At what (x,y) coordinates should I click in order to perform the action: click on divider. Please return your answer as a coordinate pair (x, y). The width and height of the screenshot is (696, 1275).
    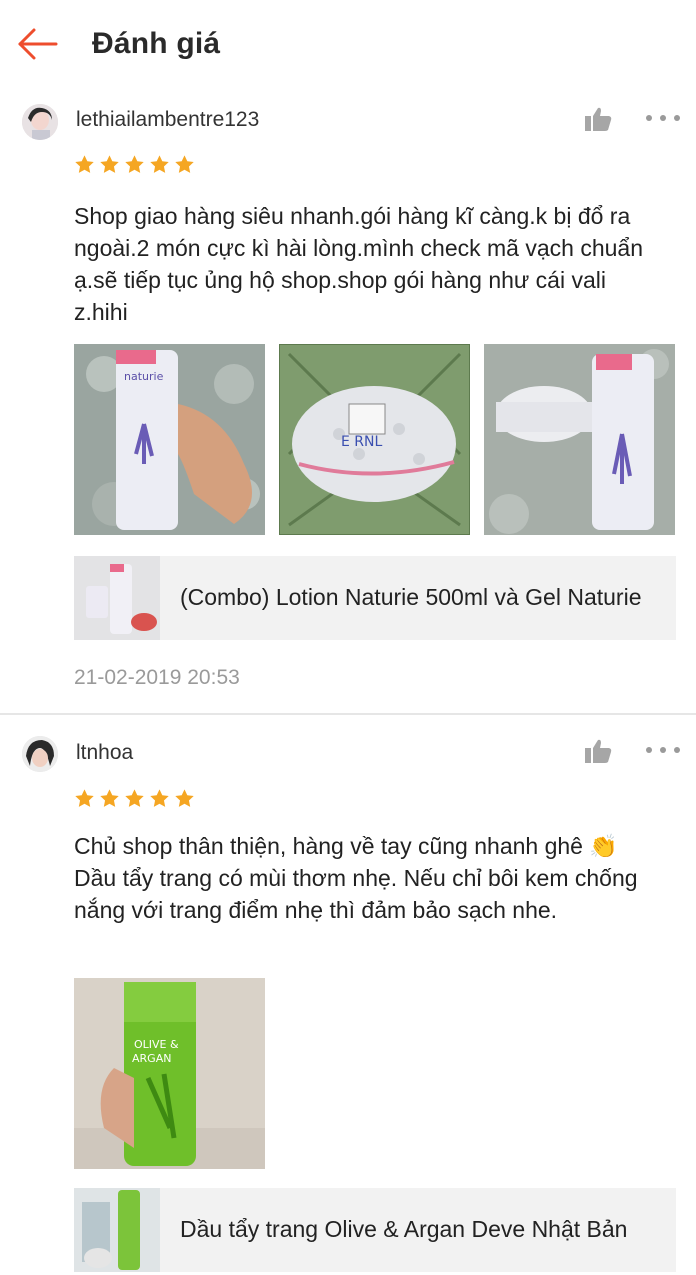
    Looking at the image, I should click on (348, 714).